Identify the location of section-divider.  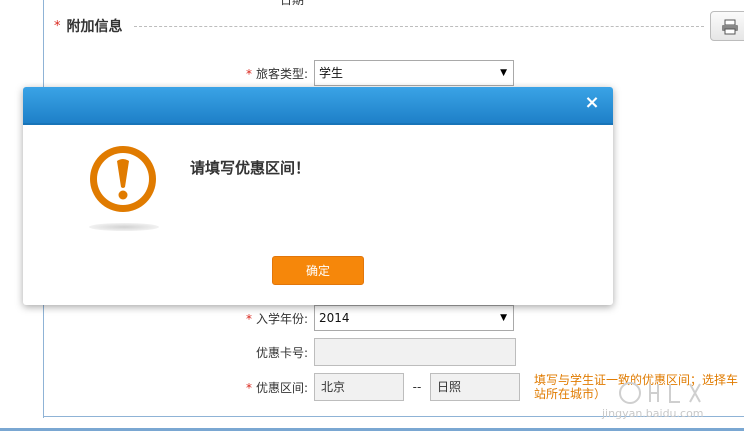
(419, 26).